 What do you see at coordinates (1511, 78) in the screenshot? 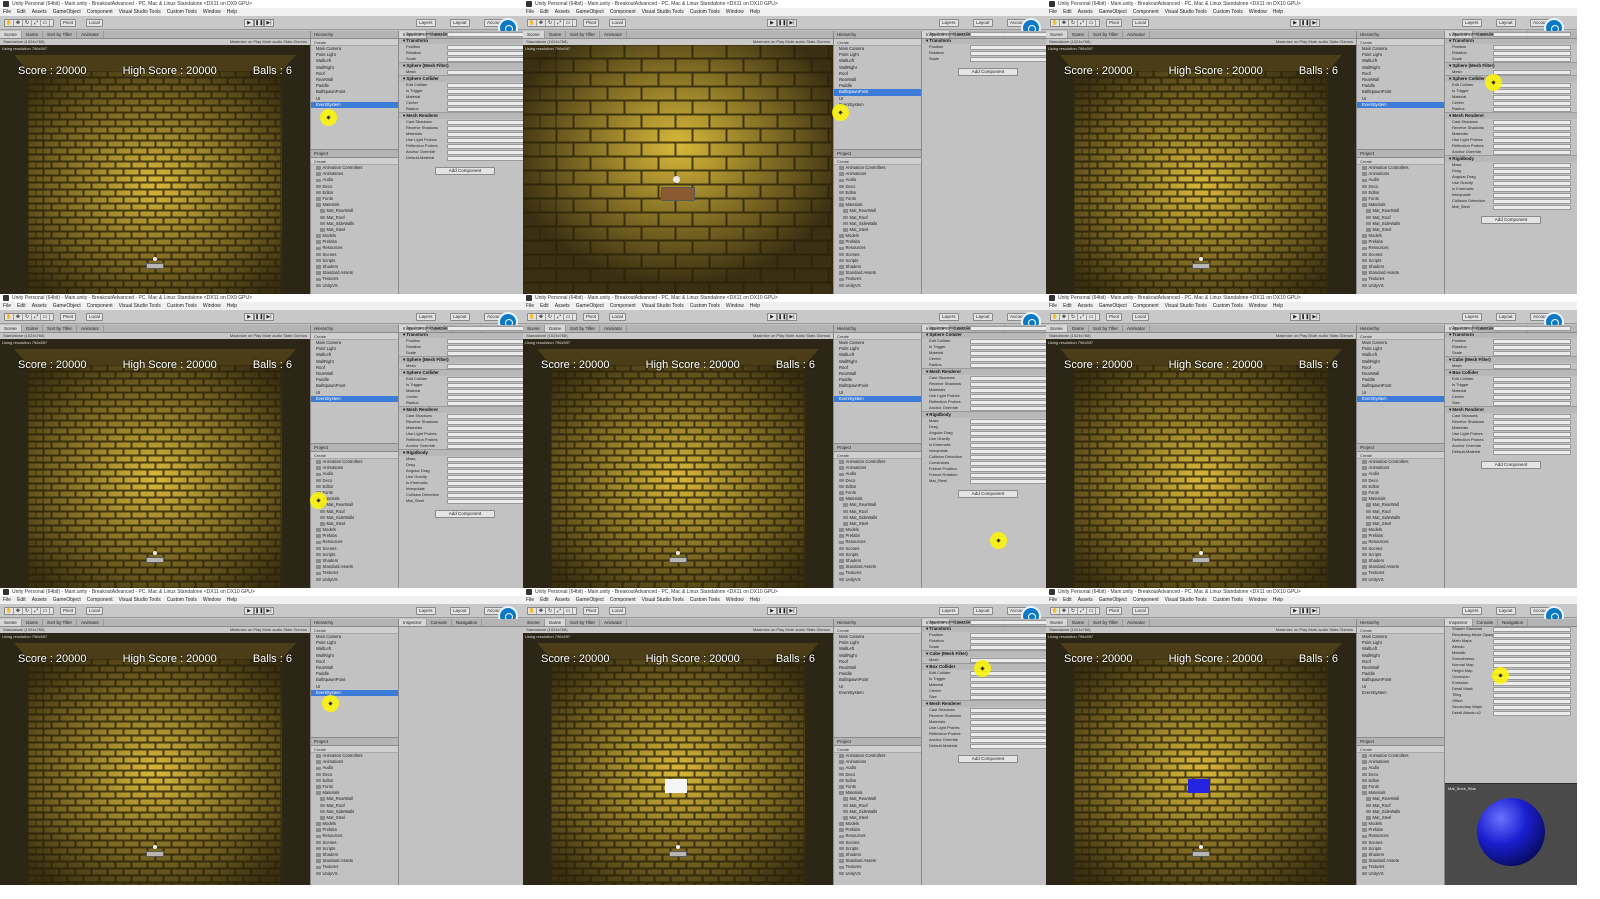
I see `component-header: ▾ Sphere Collider` at bounding box center [1511, 78].